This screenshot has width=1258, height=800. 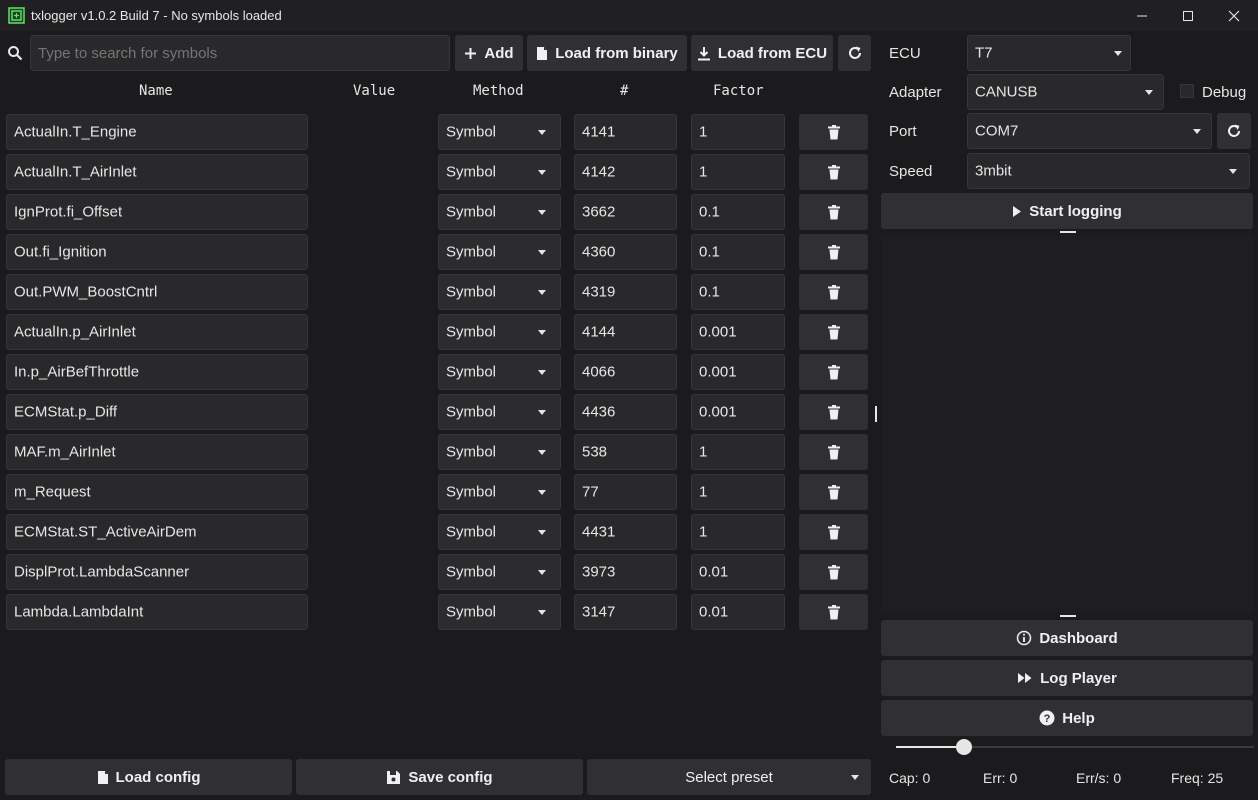 What do you see at coordinates (437, 172) in the screenshot?
I see `table-row: ActualIn.T_AirInlet Symbol 4142 1` at bounding box center [437, 172].